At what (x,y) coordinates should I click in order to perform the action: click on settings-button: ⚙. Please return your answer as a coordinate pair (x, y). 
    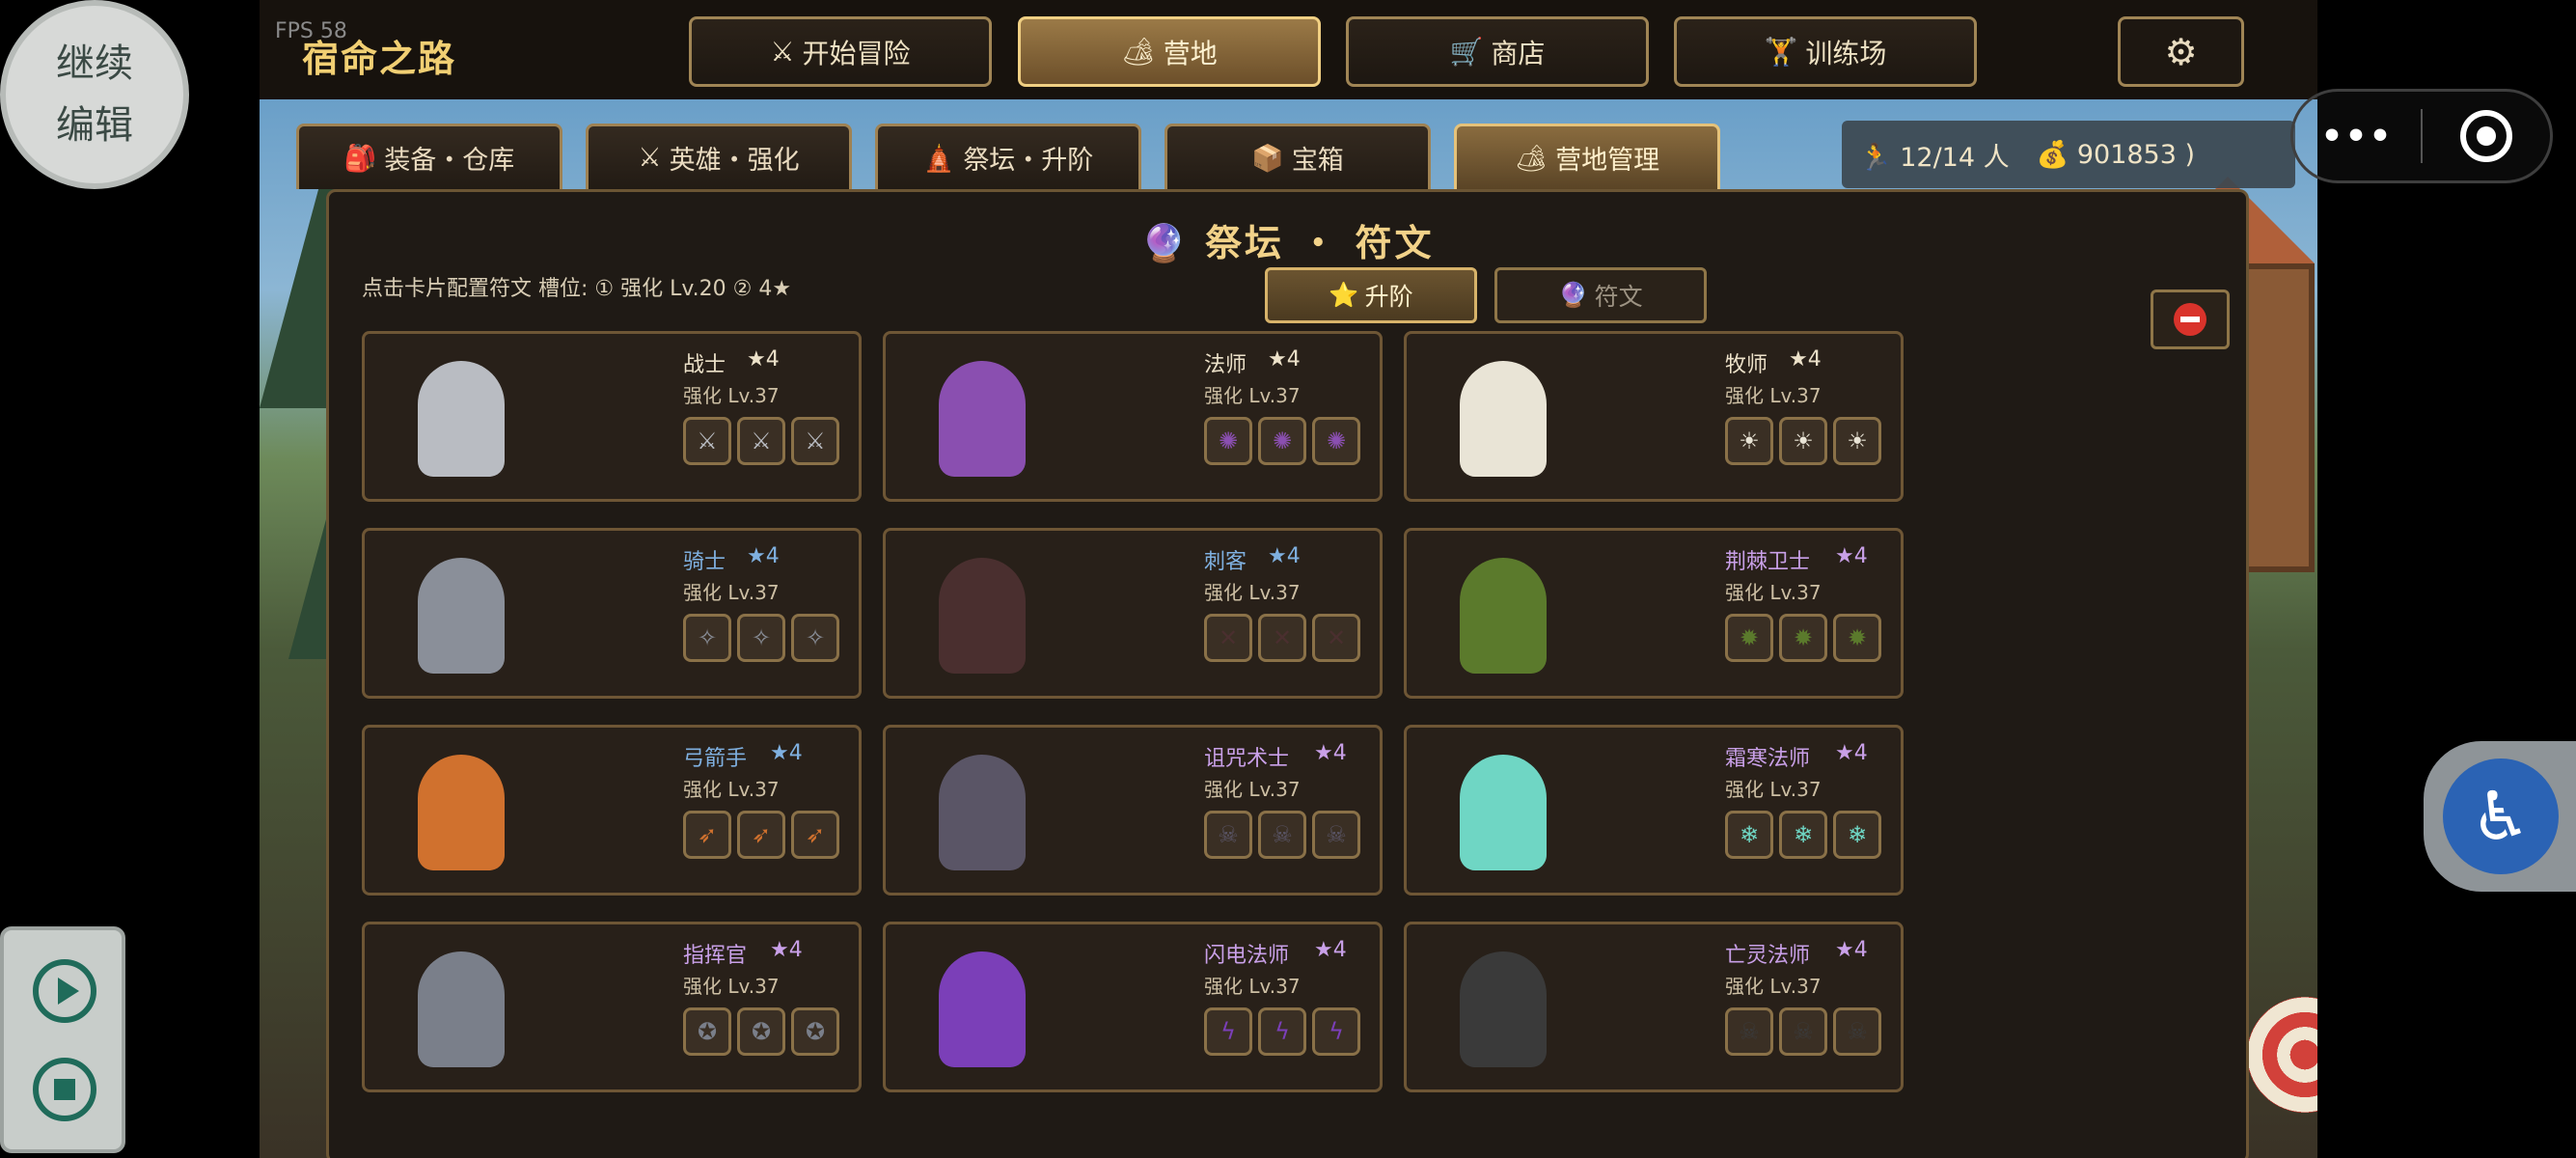
    Looking at the image, I should click on (2181, 51).